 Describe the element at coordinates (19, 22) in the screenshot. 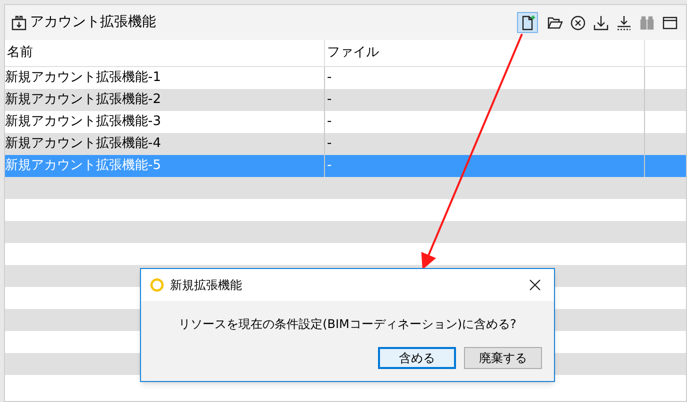

I see `extension-icon` at that location.